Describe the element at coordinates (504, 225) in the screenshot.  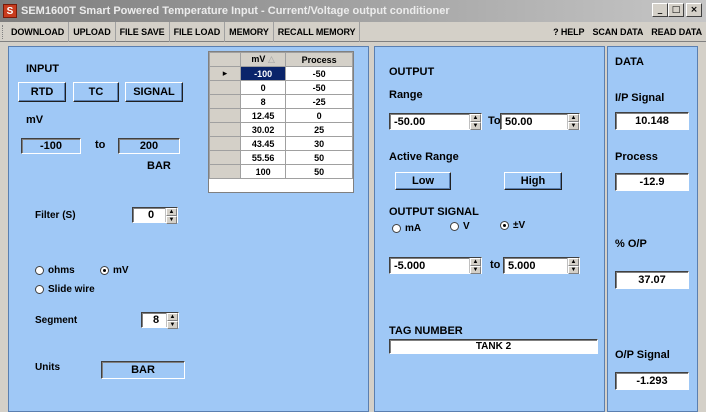
I see `radio-dot-selected-icon` at that location.